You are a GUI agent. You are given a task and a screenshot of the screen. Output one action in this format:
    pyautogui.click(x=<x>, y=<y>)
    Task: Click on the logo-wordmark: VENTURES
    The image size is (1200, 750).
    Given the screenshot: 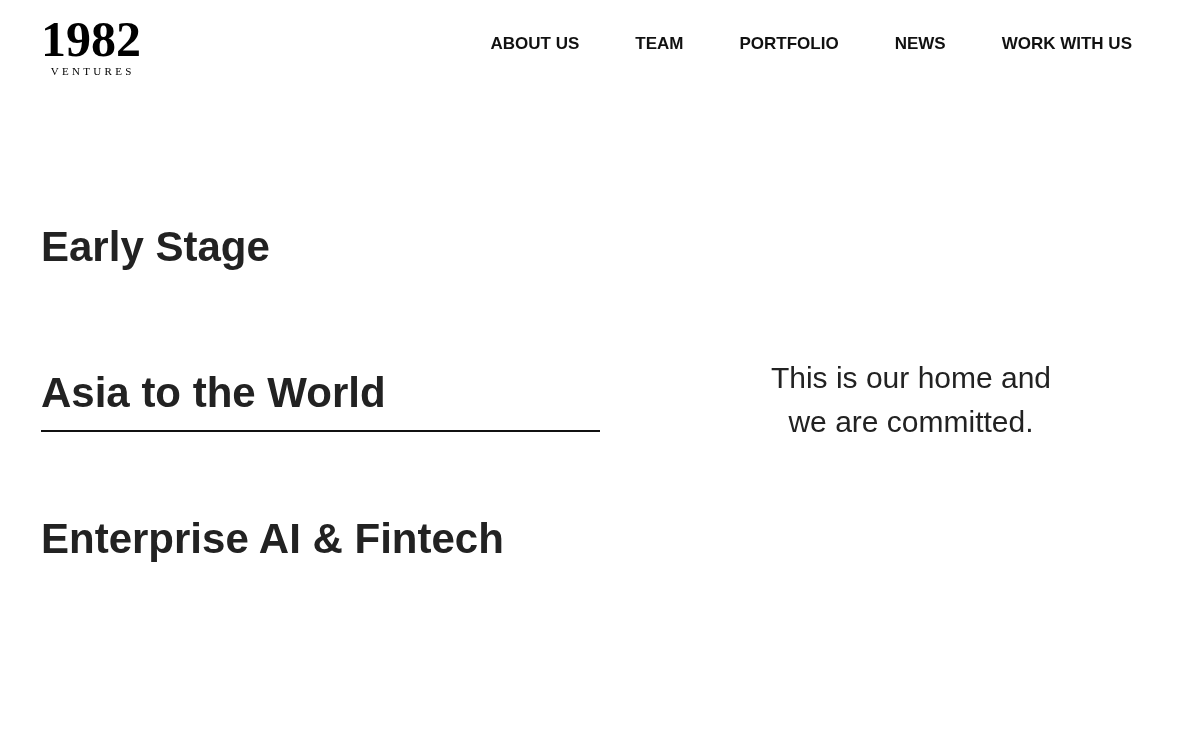 What is the action you would take?
    pyautogui.click(x=92, y=71)
    